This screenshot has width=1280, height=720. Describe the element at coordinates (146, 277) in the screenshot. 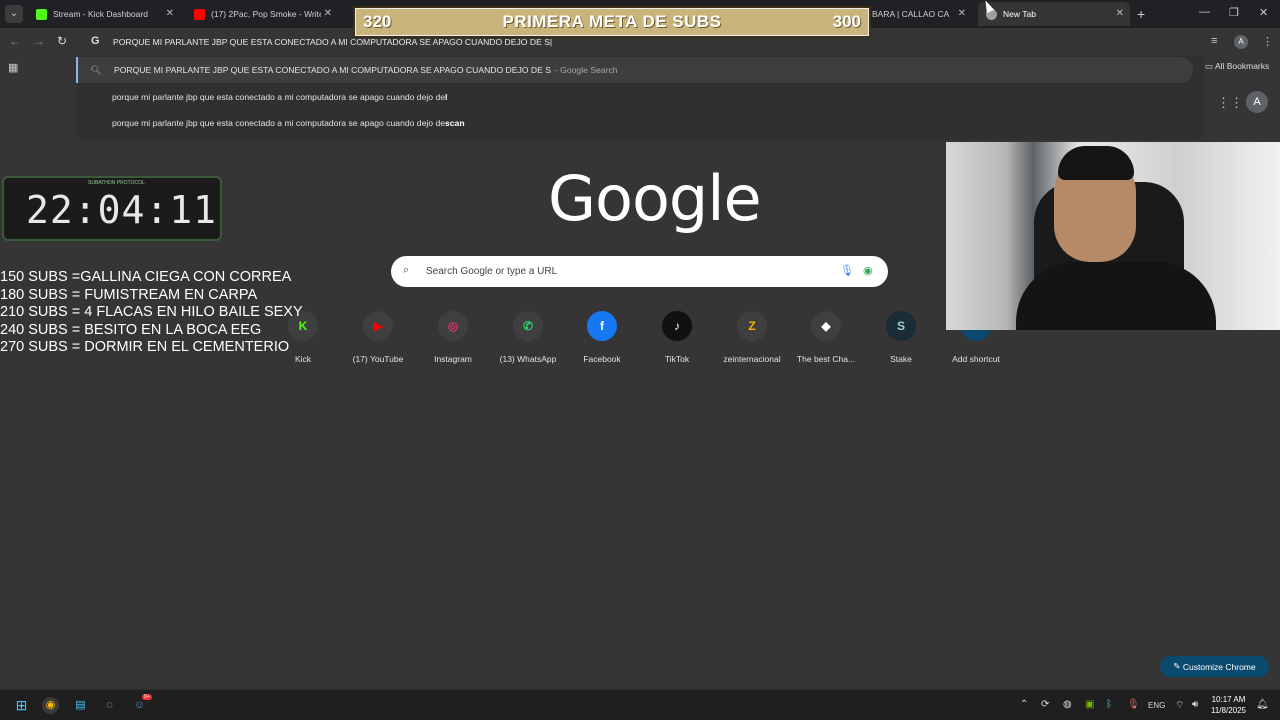

I see `sub-goal-item: 150 SUBS =GALLINA CIEGA CON CORREA` at that location.